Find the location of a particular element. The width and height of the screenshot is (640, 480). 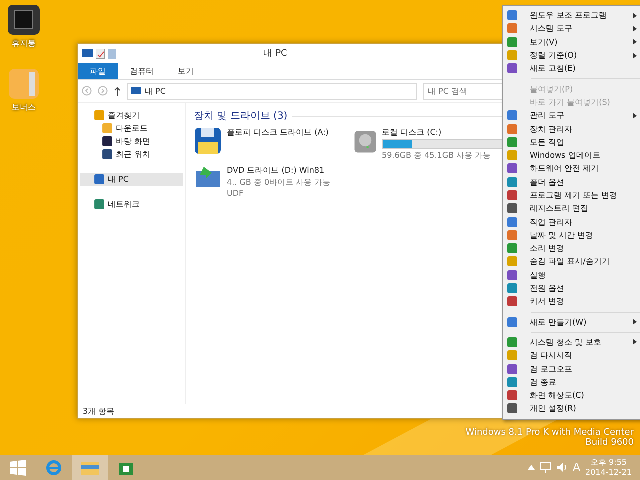

menu-item: 프로그램 제거 또는 변경 is located at coordinates (571, 195).